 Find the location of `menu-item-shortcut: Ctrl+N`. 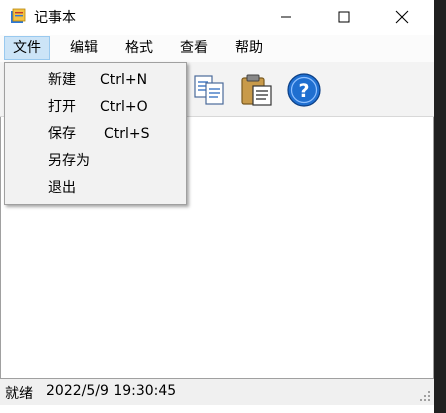

menu-item-shortcut: Ctrl+N is located at coordinates (124, 80).